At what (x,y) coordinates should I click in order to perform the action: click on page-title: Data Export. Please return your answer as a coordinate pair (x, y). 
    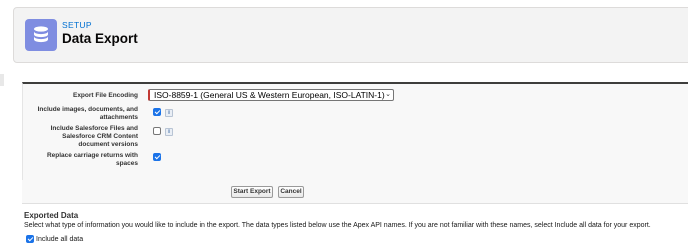
    Looking at the image, I should click on (100, 38).